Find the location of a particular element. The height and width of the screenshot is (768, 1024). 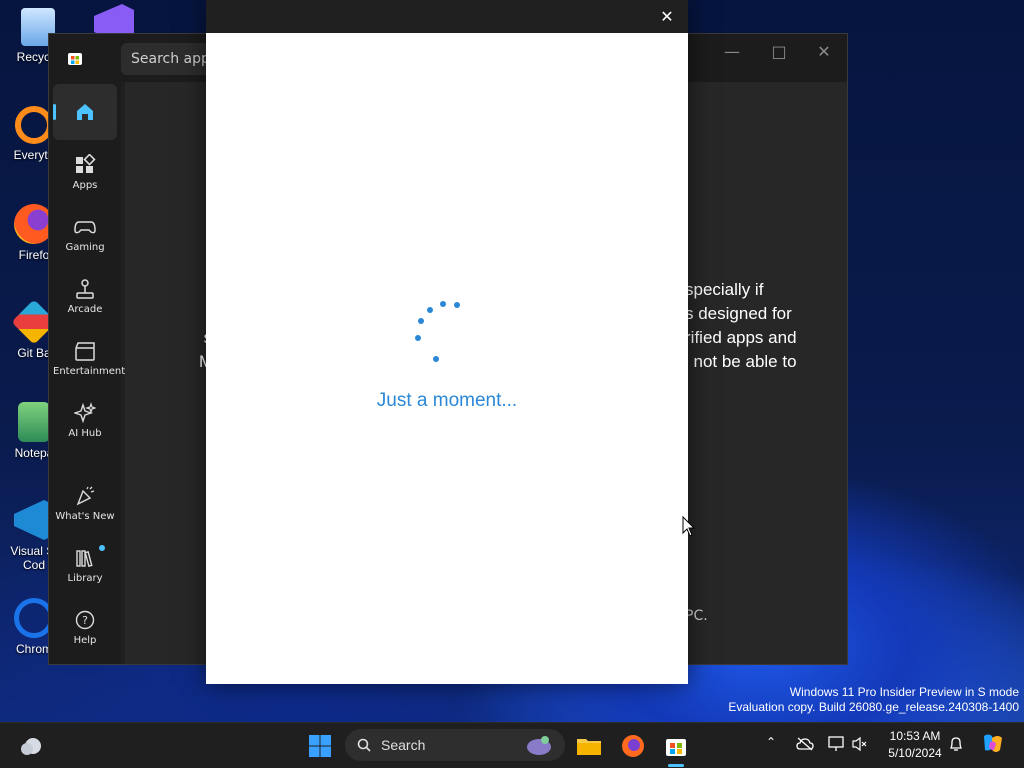

taskbar-file-explorer is located at coordinates (589, 746).